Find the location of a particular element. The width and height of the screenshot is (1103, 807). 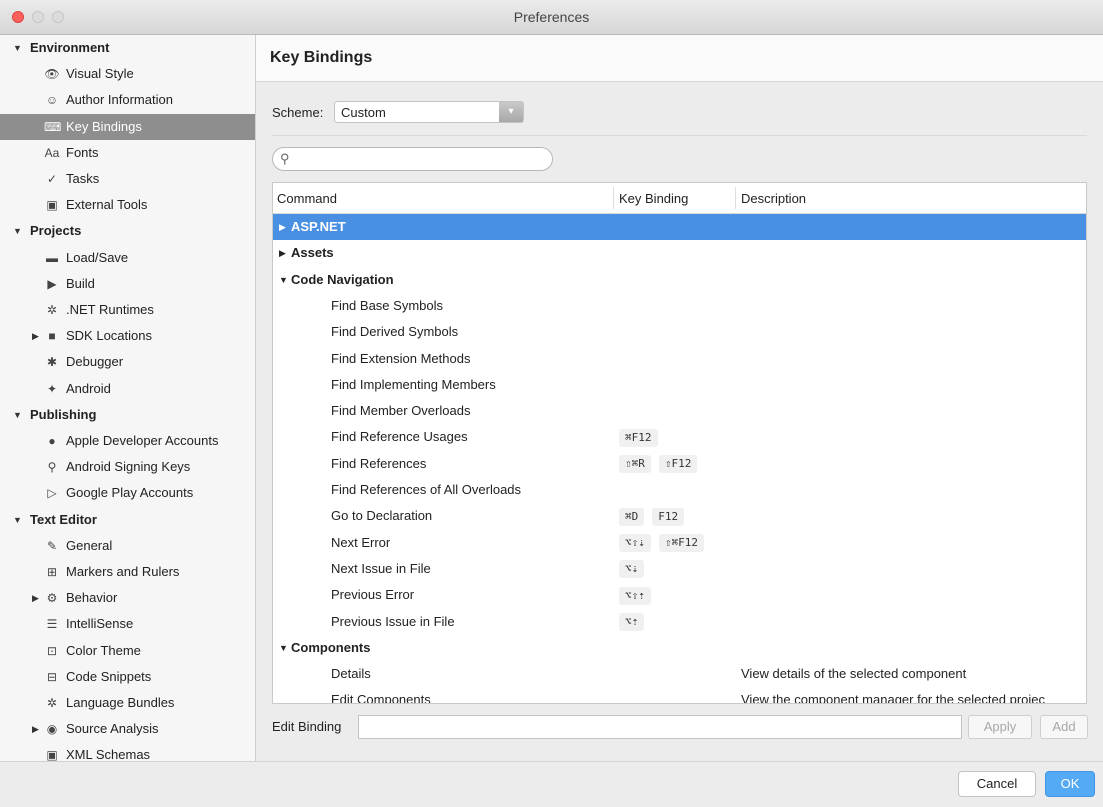

edit-icon: ✎ is located at coordinates (52, 545).